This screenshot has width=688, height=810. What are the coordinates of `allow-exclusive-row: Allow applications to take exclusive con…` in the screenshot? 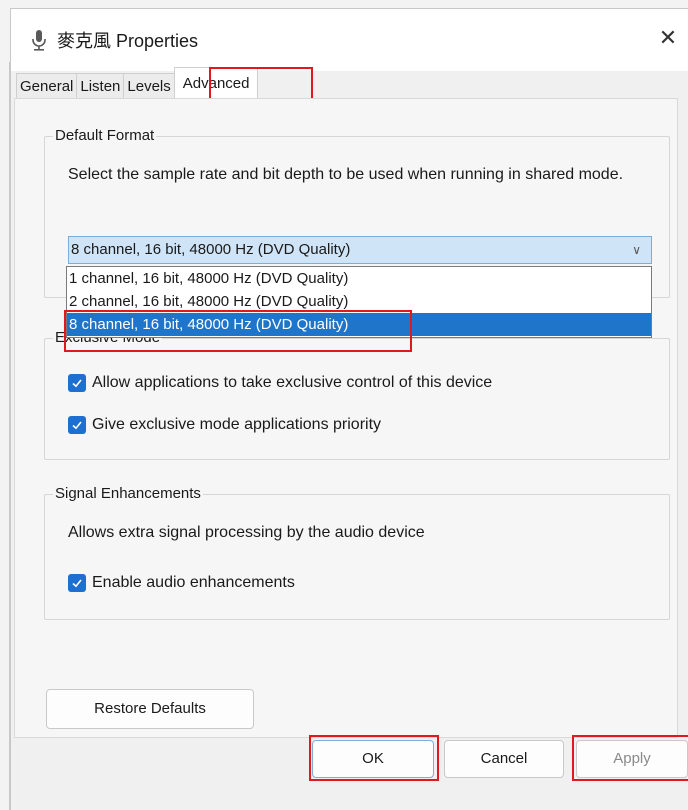 It's located at (280, 383).